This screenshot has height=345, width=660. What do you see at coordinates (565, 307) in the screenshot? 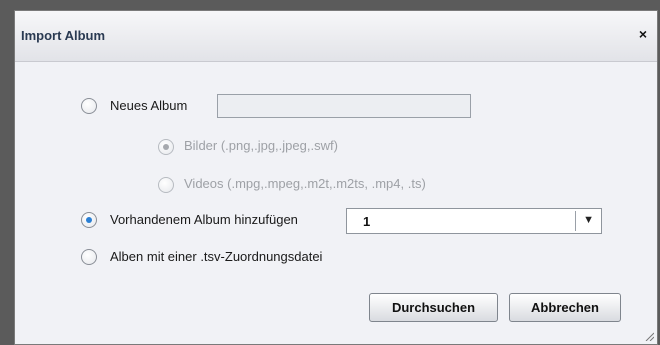
I see `cancel-button: Abbrechen` at bounding box center [565, 307].